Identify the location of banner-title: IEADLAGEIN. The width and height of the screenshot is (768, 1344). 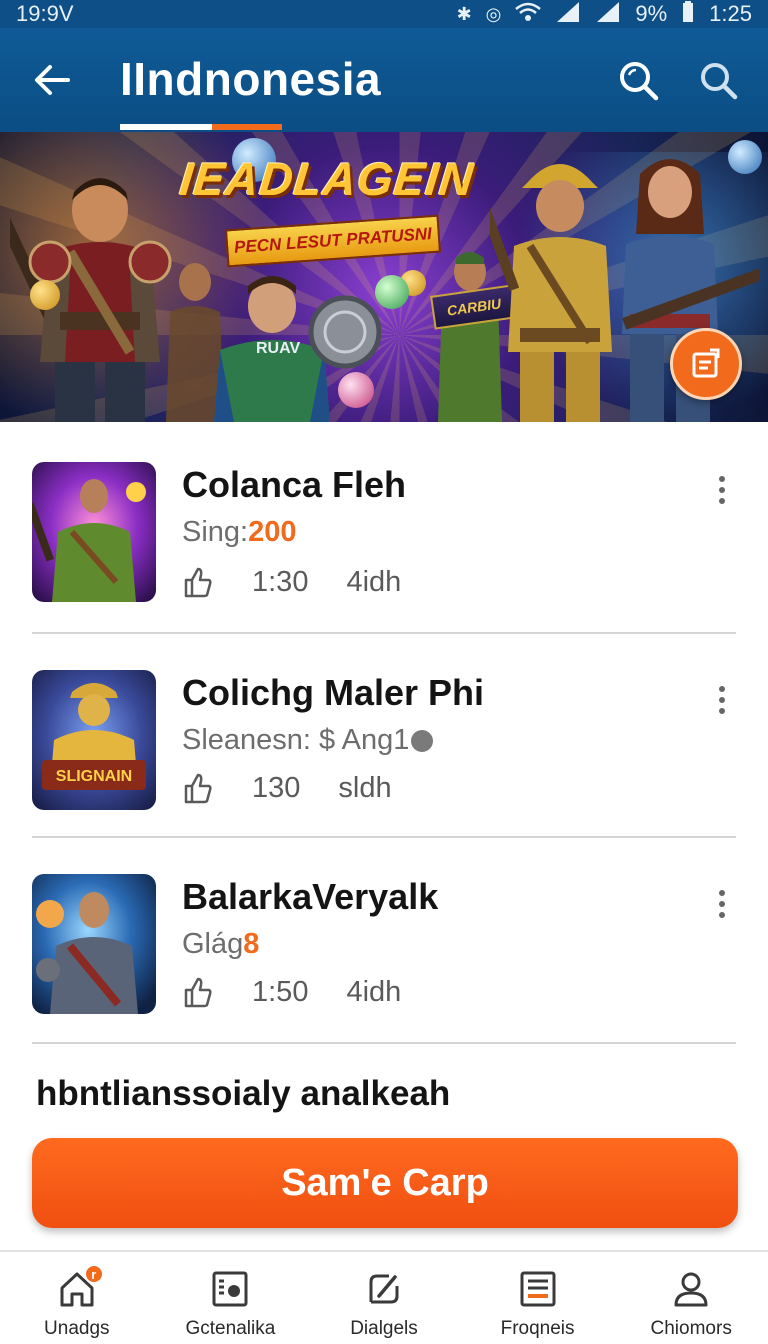
(327, 179).